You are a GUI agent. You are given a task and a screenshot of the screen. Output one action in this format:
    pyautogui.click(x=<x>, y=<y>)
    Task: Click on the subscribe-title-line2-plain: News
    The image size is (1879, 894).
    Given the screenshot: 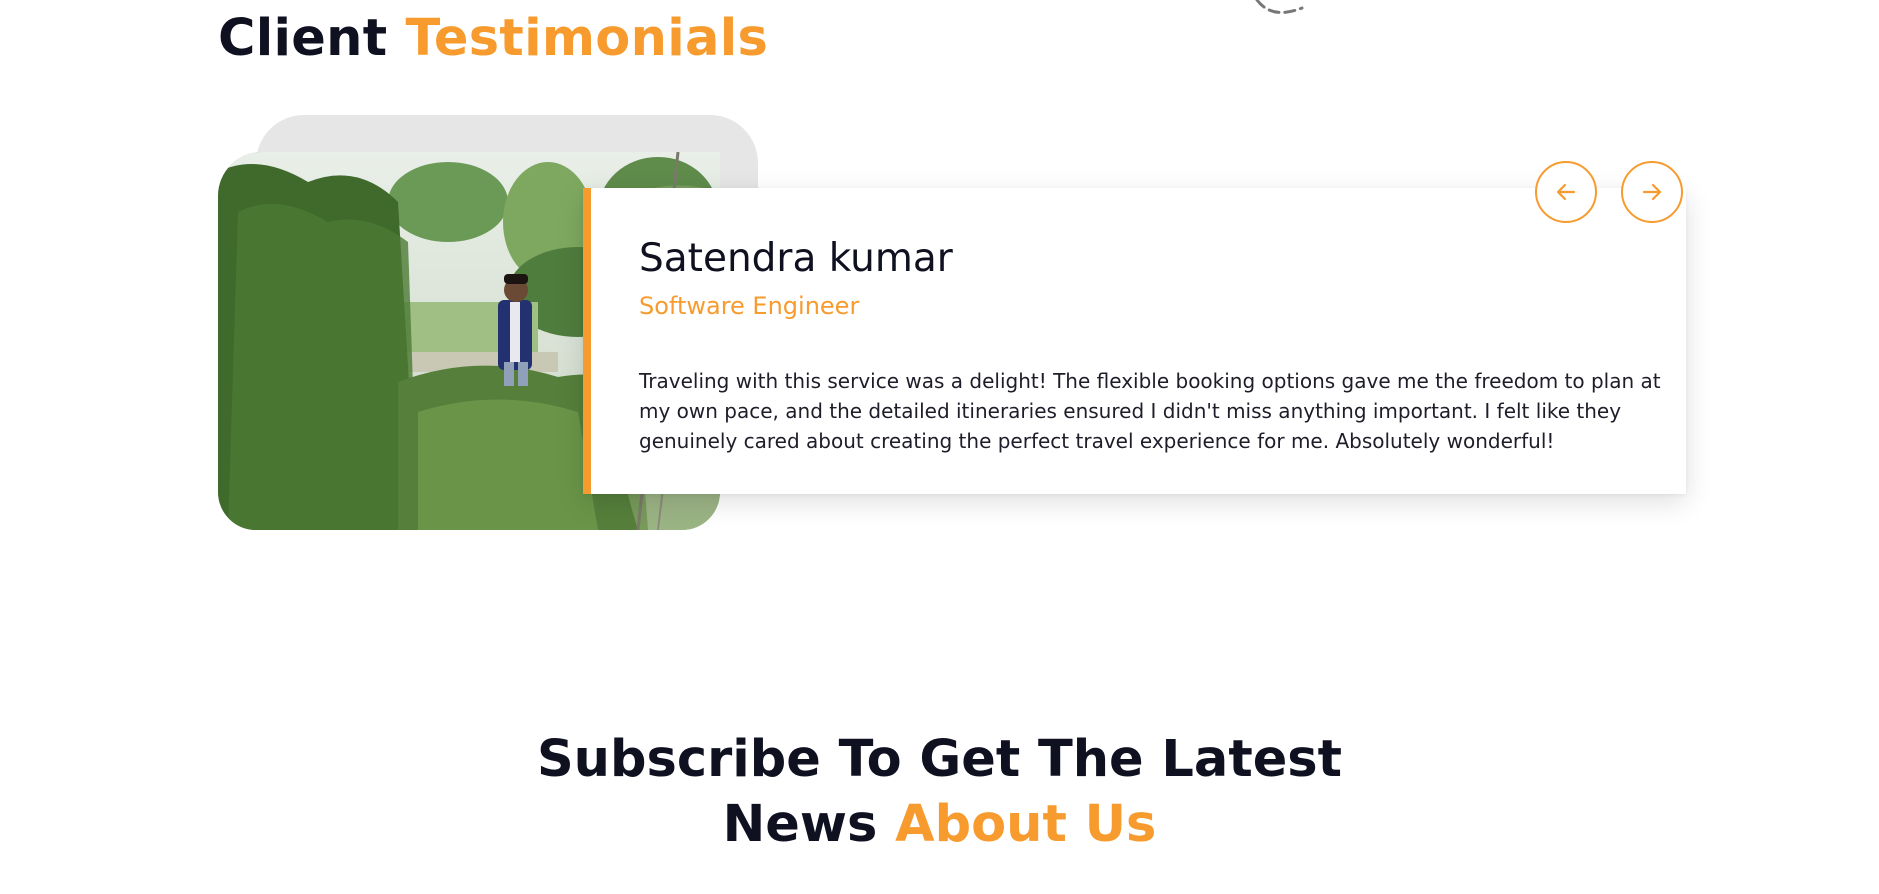 What is the action you would take?
    pyautogui.click(x=800, y=824)
    